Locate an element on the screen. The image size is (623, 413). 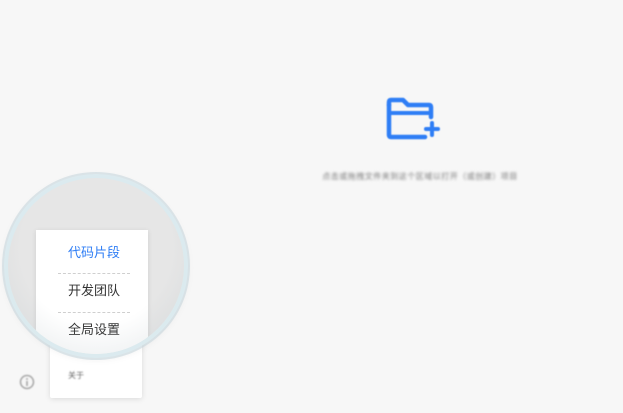
info-icon is located at coordinates (27, 382).